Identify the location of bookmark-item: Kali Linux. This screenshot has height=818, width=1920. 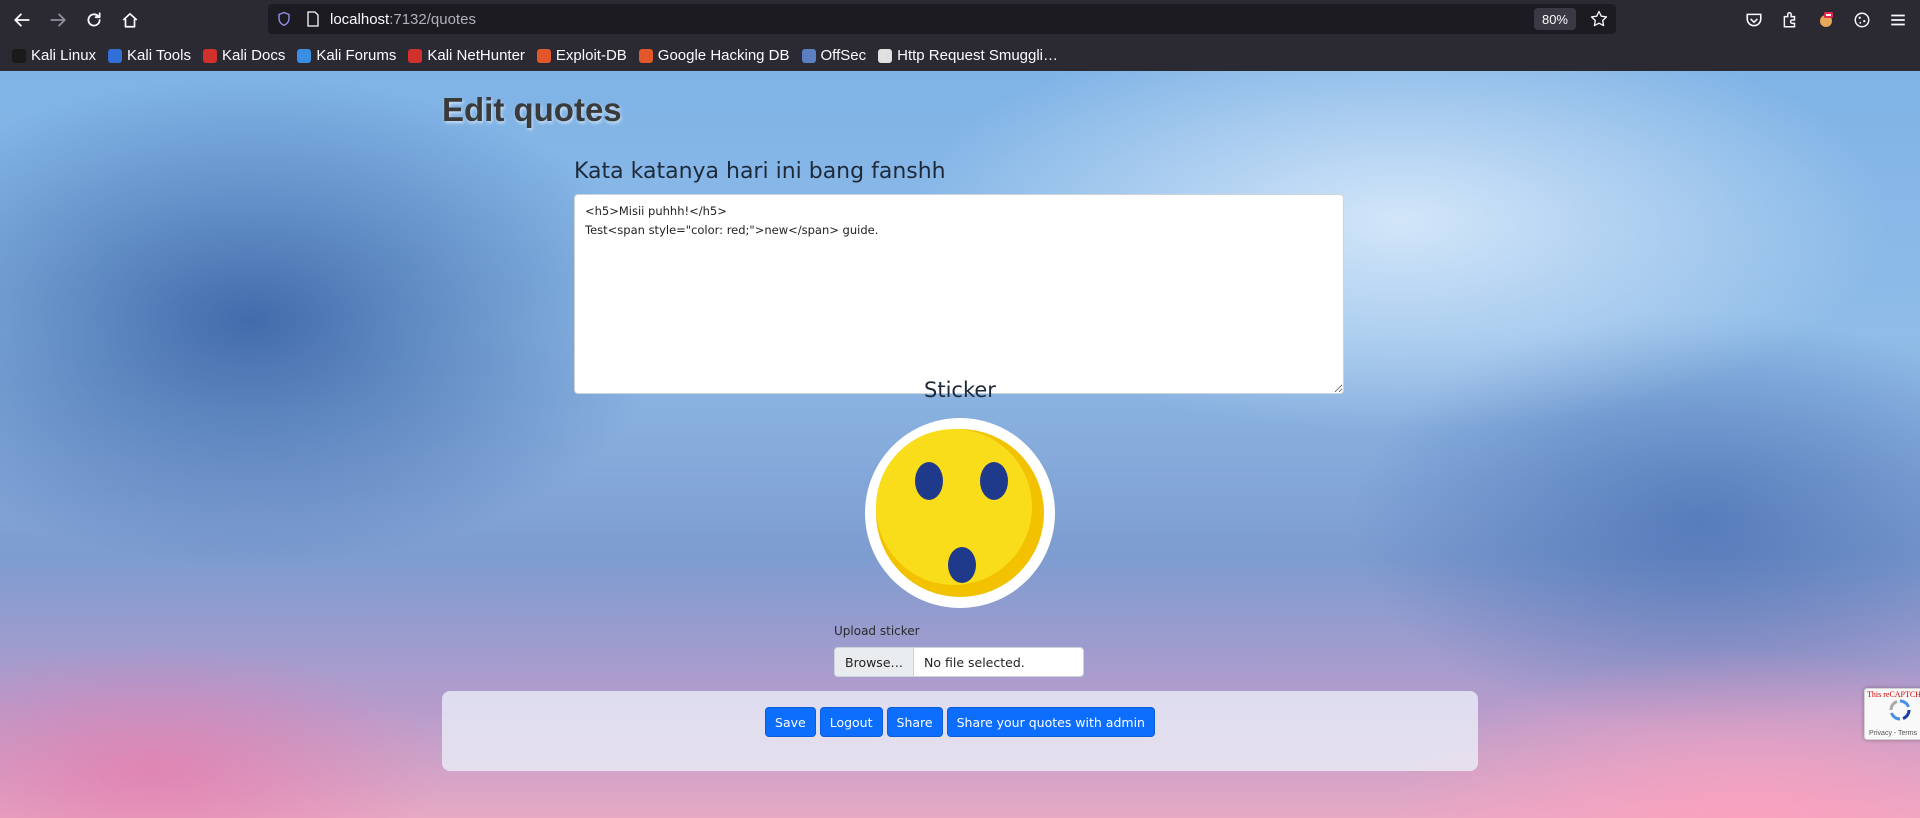
(54, 55).